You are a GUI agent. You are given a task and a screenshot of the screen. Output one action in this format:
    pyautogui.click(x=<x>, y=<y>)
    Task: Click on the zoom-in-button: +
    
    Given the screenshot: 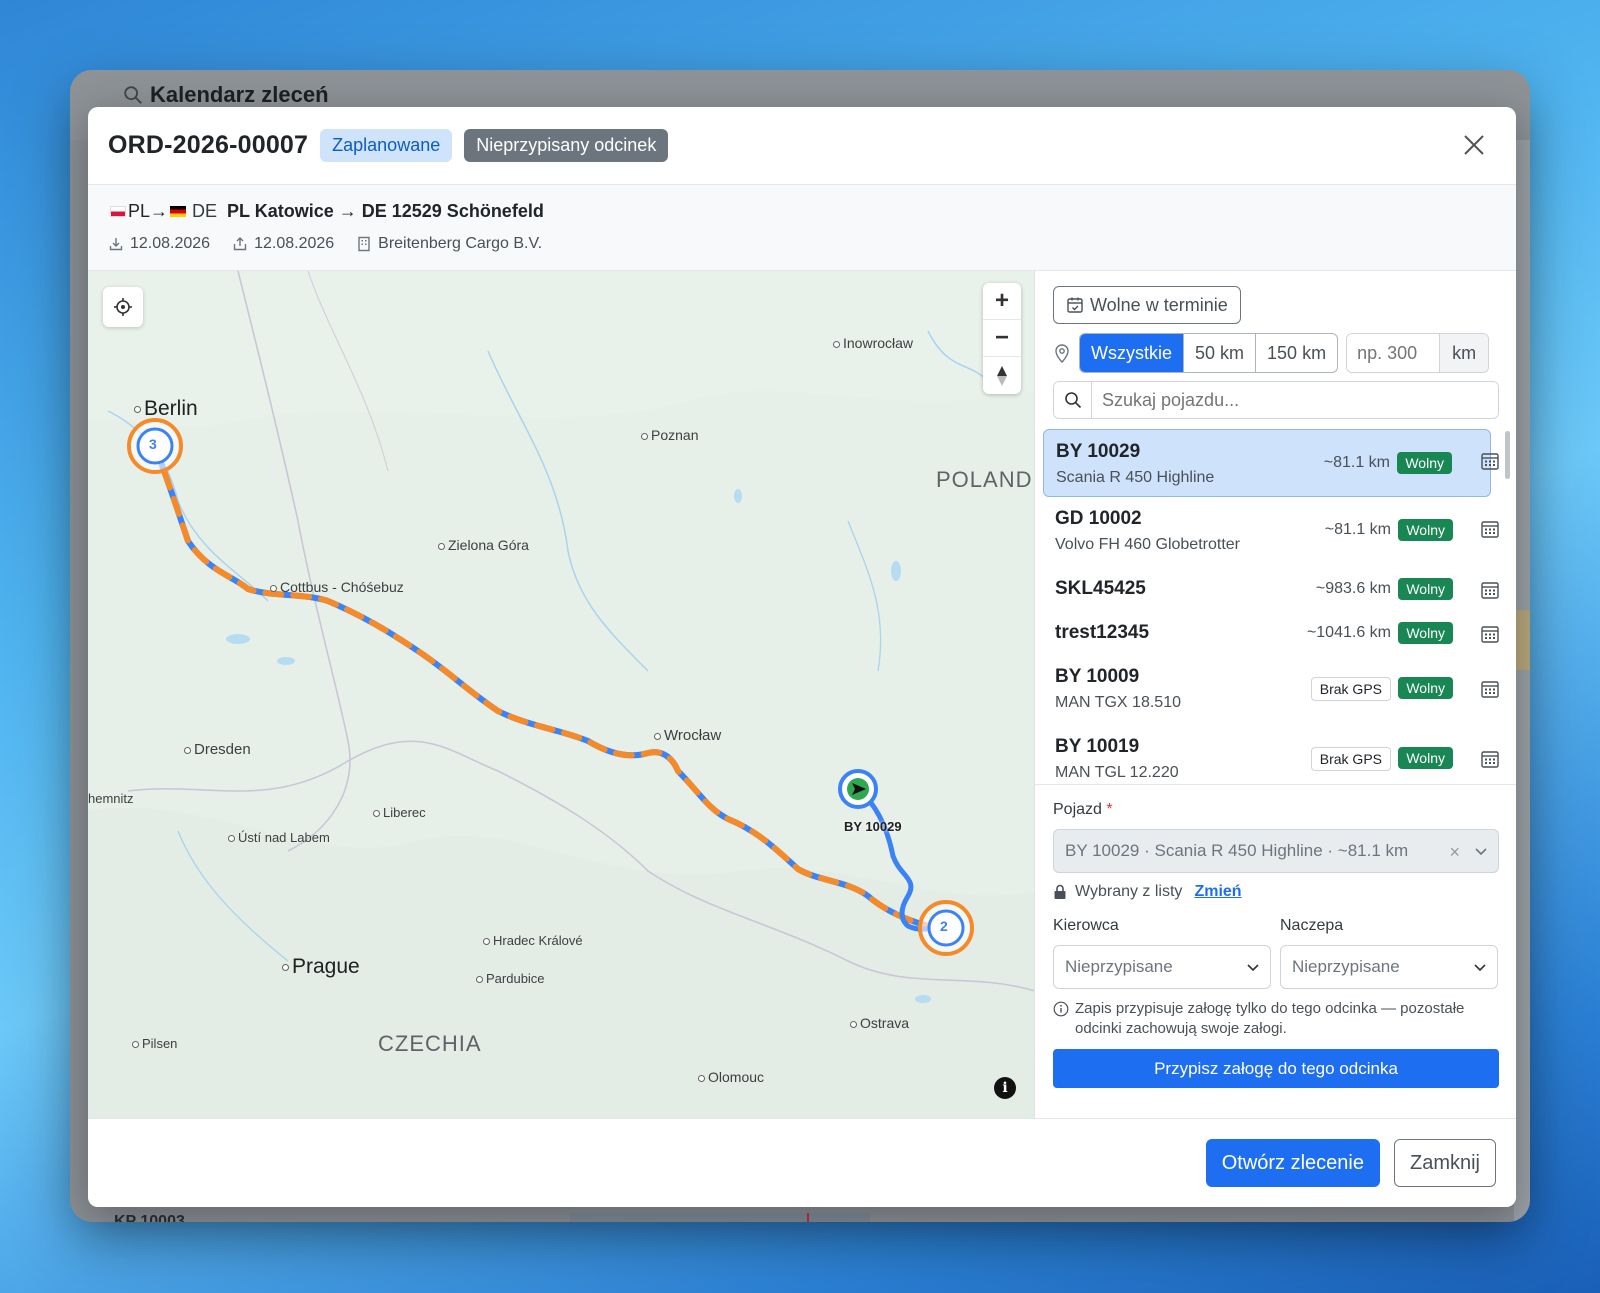 What is the action you would take?
    pyautogui.click(x=1002, y=301)
    